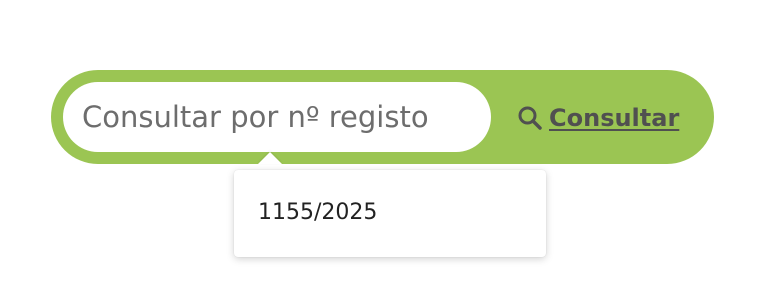 Image resolution: width=768 pixels, height=298 pixels. I want to click on suggestion-dropdown: 1155/2025, so click(390, 213).